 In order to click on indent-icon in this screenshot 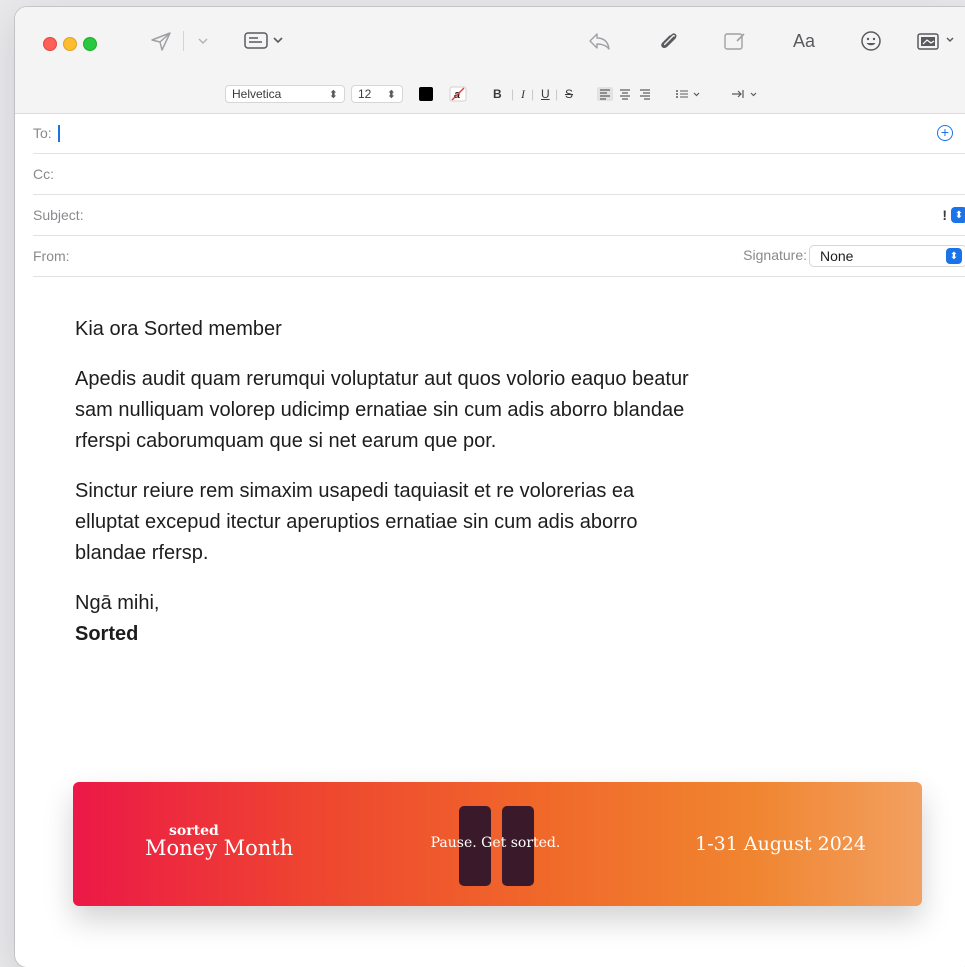, I will do `click(744, 94)`.